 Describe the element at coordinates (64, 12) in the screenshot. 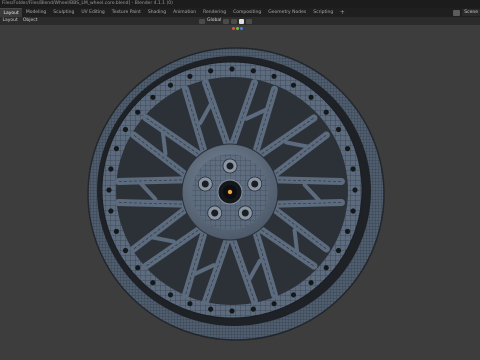

I see `workspace-tab-sculpting: Sculpting` at that location.